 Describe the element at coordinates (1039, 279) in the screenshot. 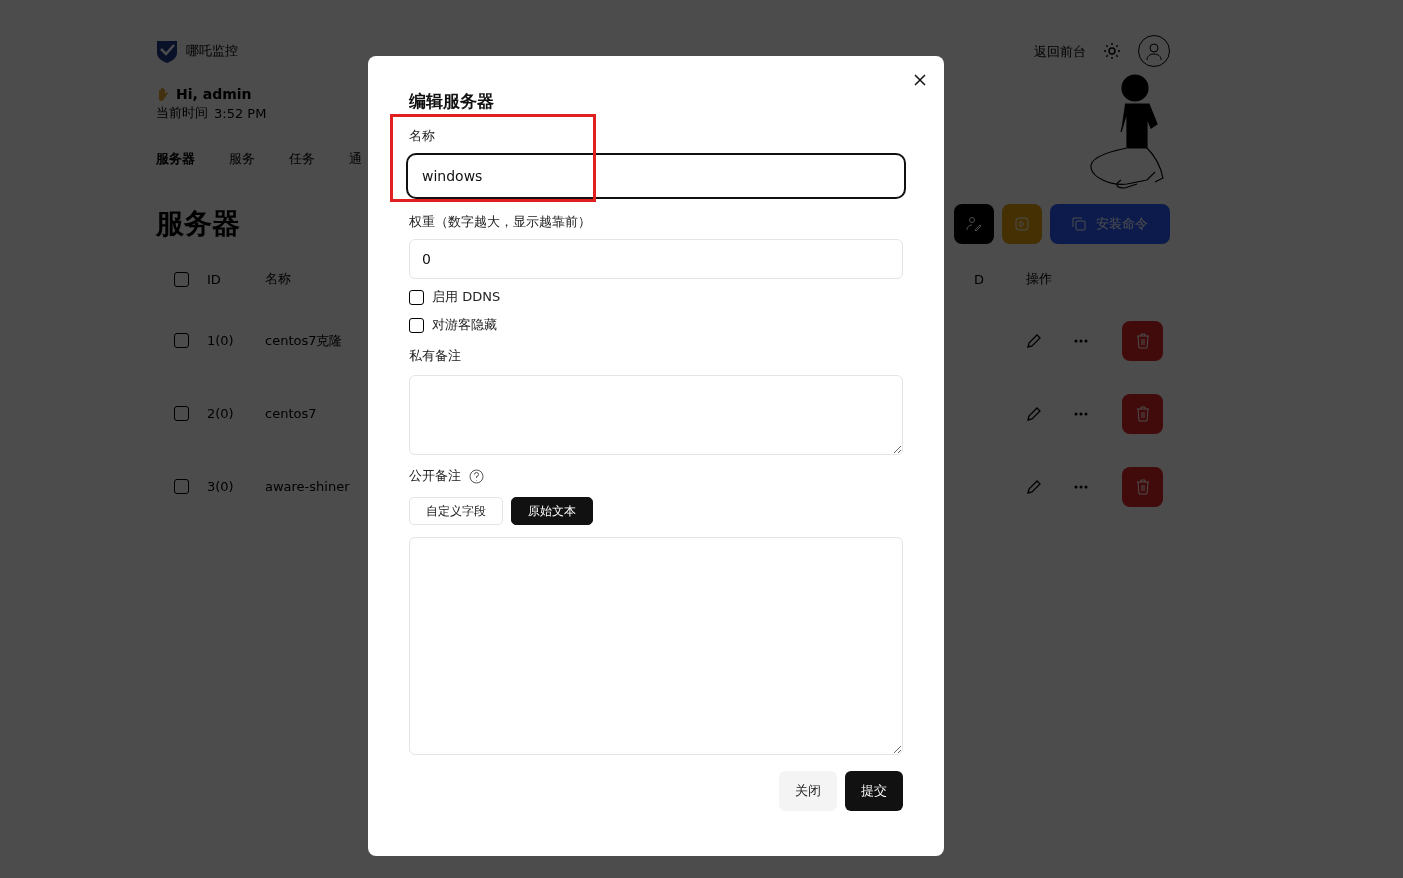

I see `column-header: 操作` at that location.